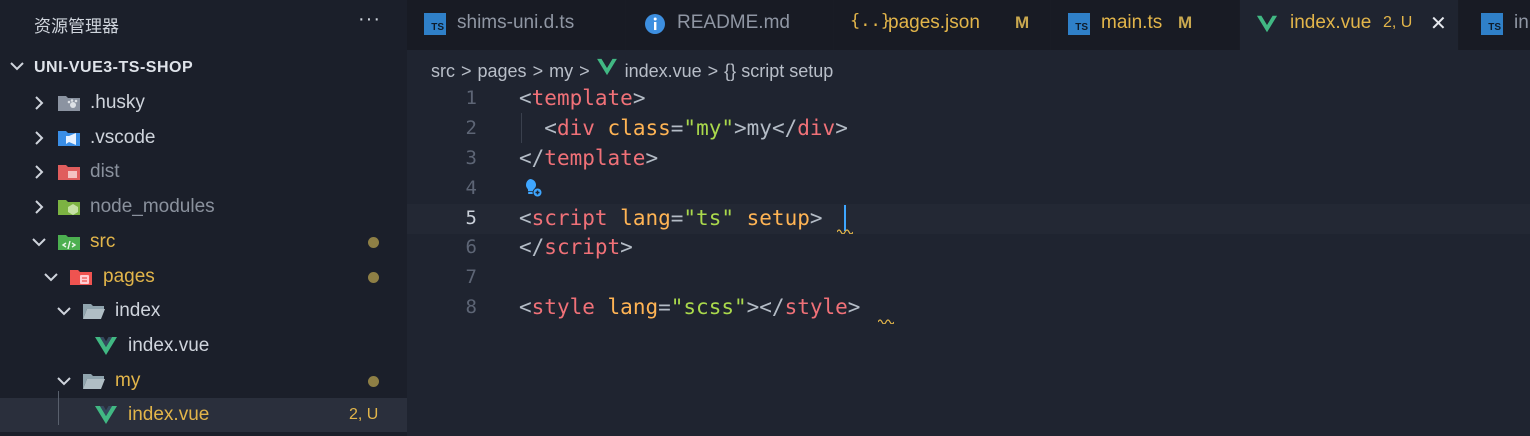 Image resolution: width=1530 pixels, height=436 pixels. I want to click on tab-index-vue: index.vue 2, U ✕, so click(1349, 25).